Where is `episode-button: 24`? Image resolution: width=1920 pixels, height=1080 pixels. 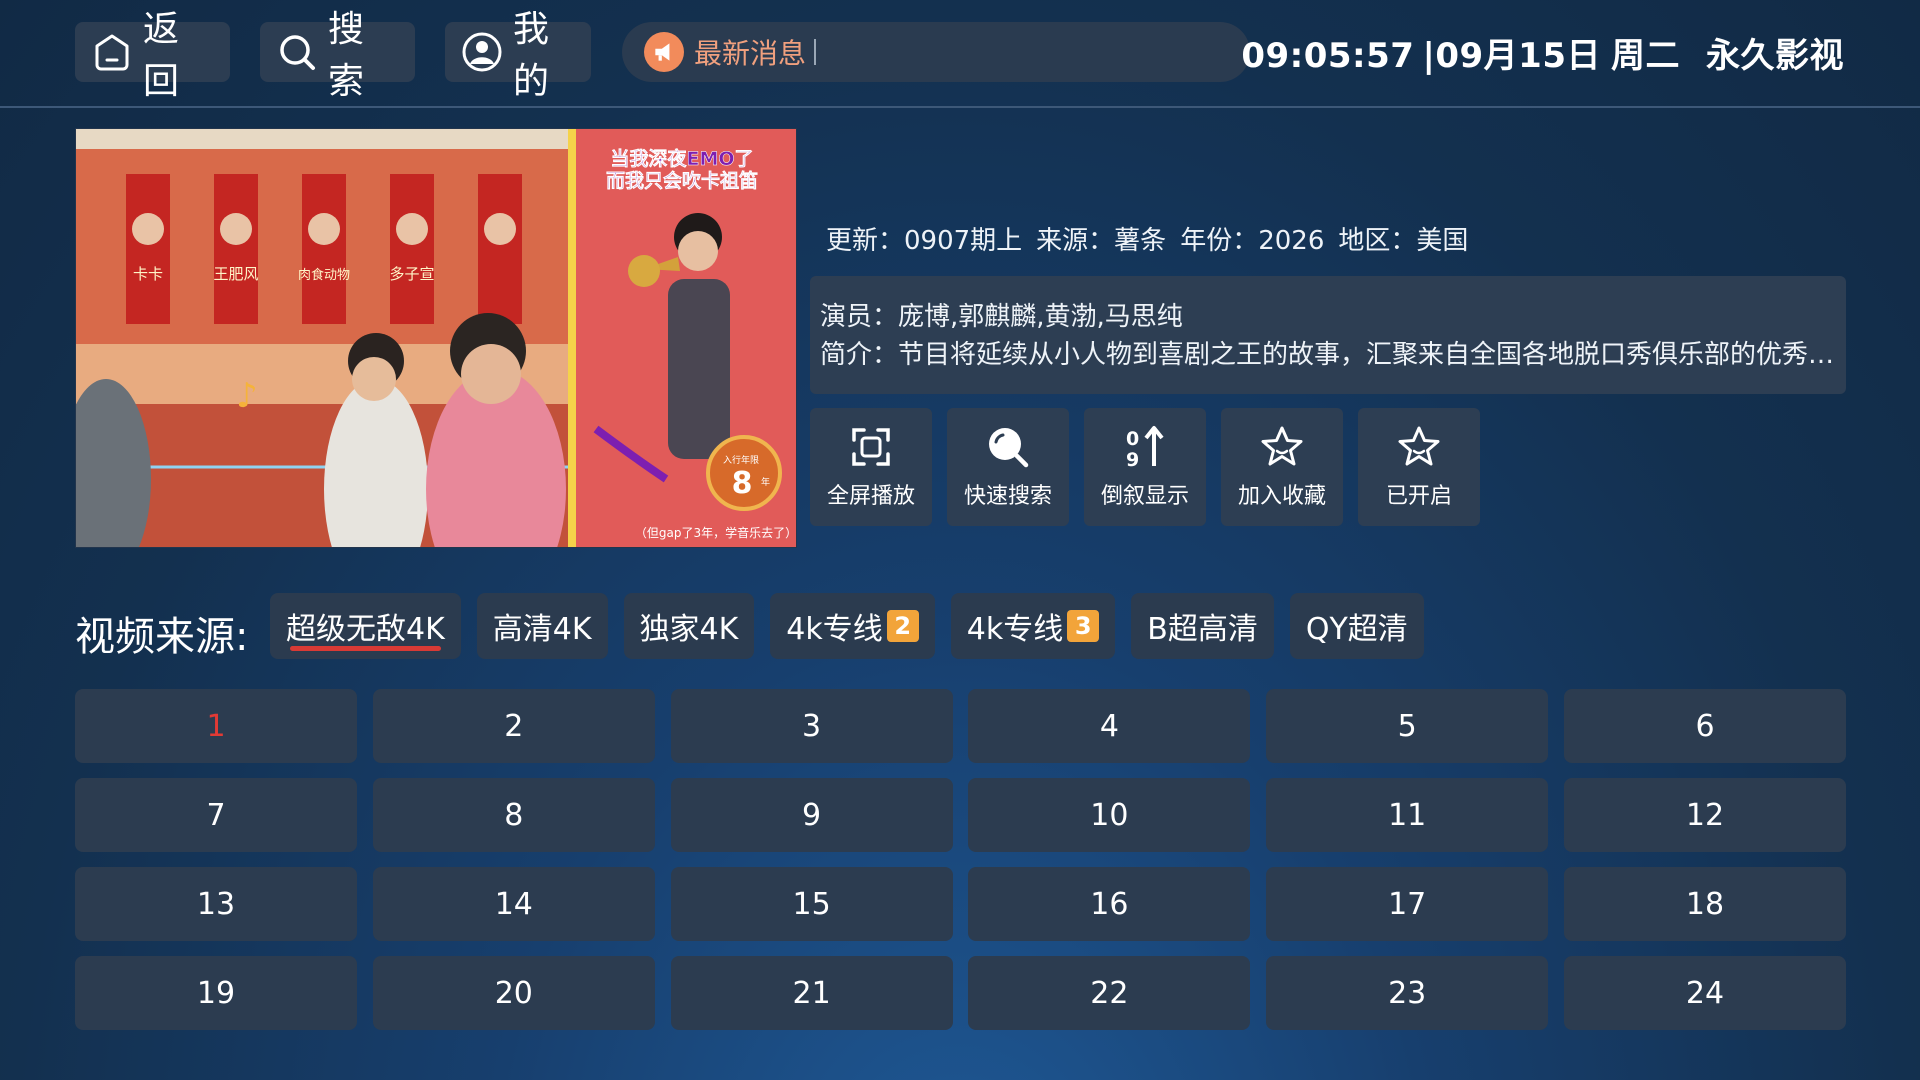
episode-button: 24 is located at coordinates (1704, 993).